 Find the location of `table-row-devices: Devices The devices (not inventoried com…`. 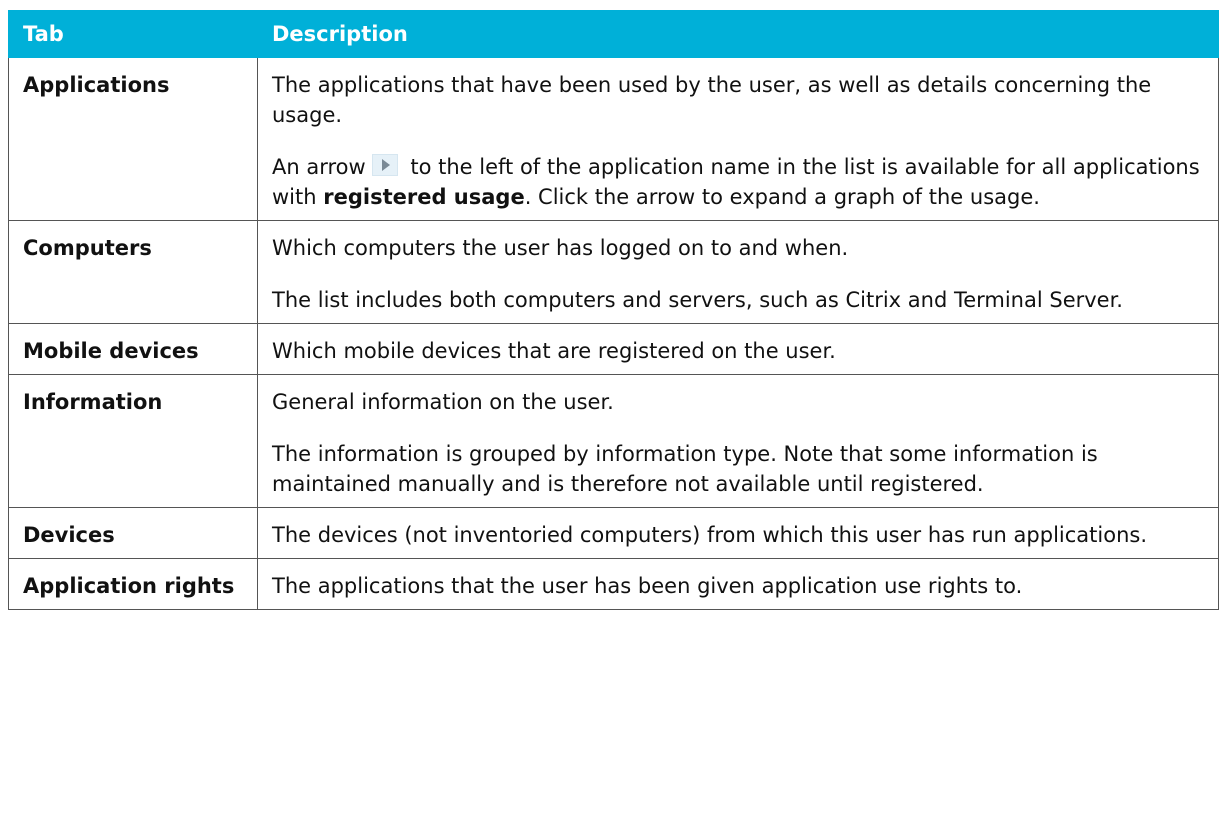

table-row-devices: Devices The devices (not inventoried com… is located at coordinates (613, 533).